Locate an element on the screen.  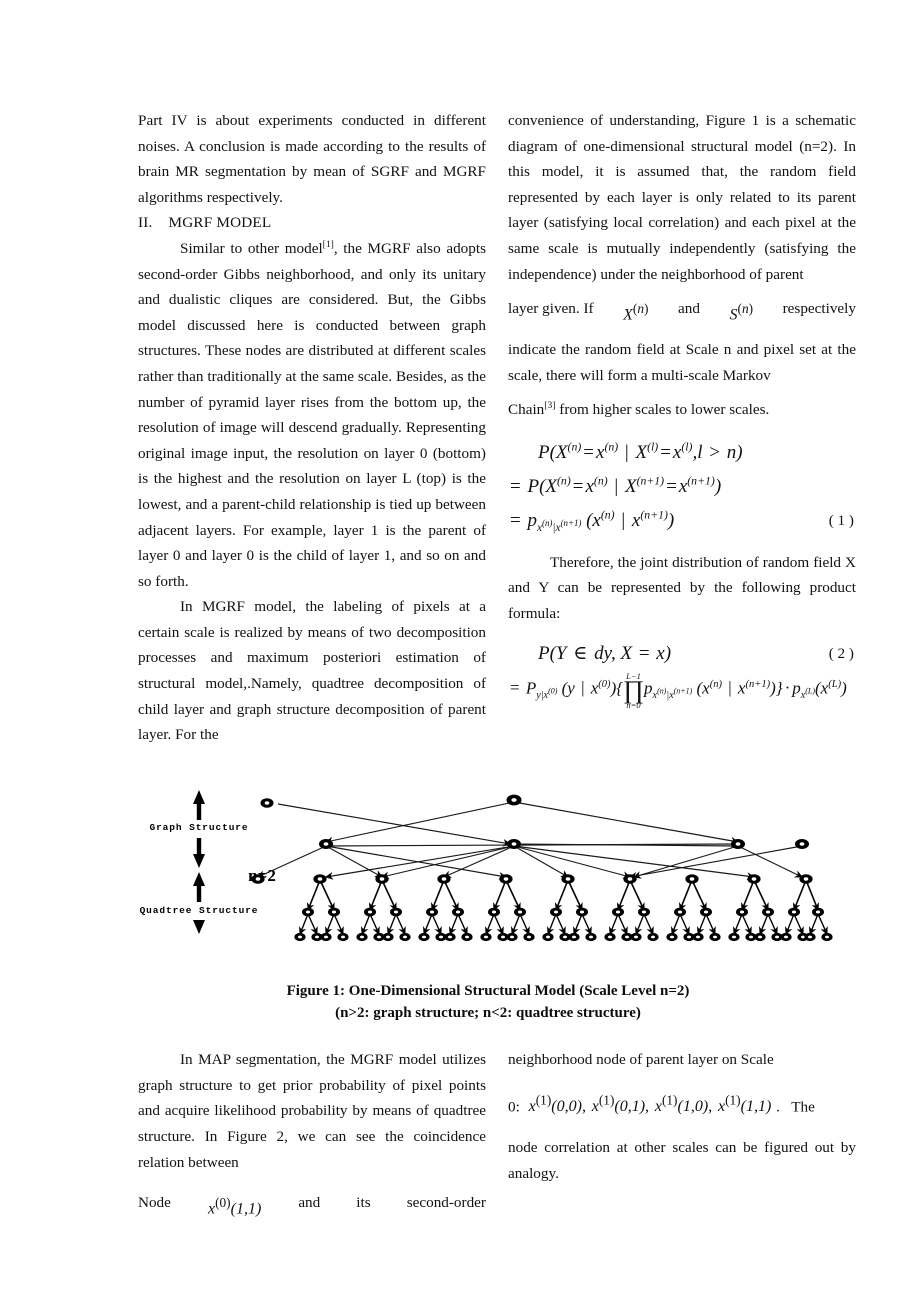
figure-node-leaves is located at coordinates (563, 937).